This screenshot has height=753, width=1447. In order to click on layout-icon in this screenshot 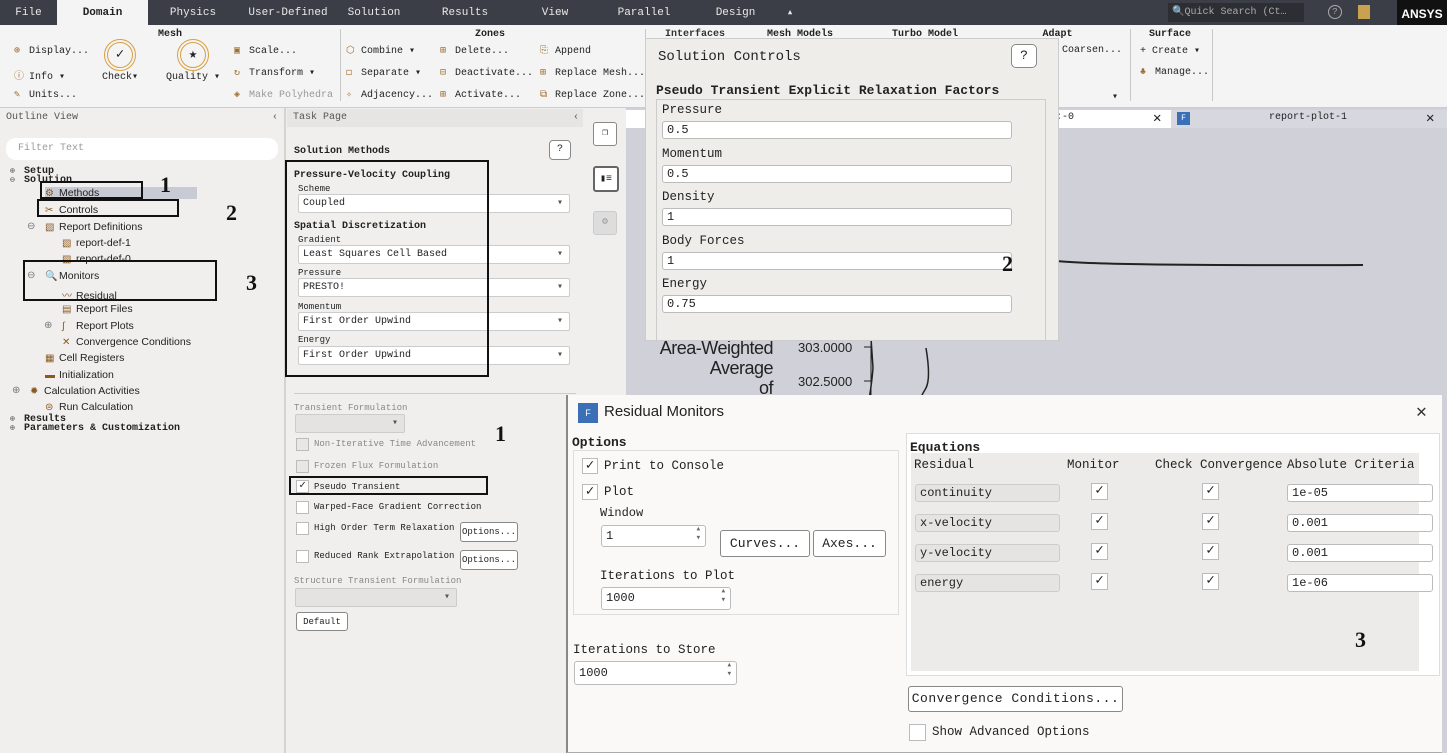, I will do `click(1364, 12)`.